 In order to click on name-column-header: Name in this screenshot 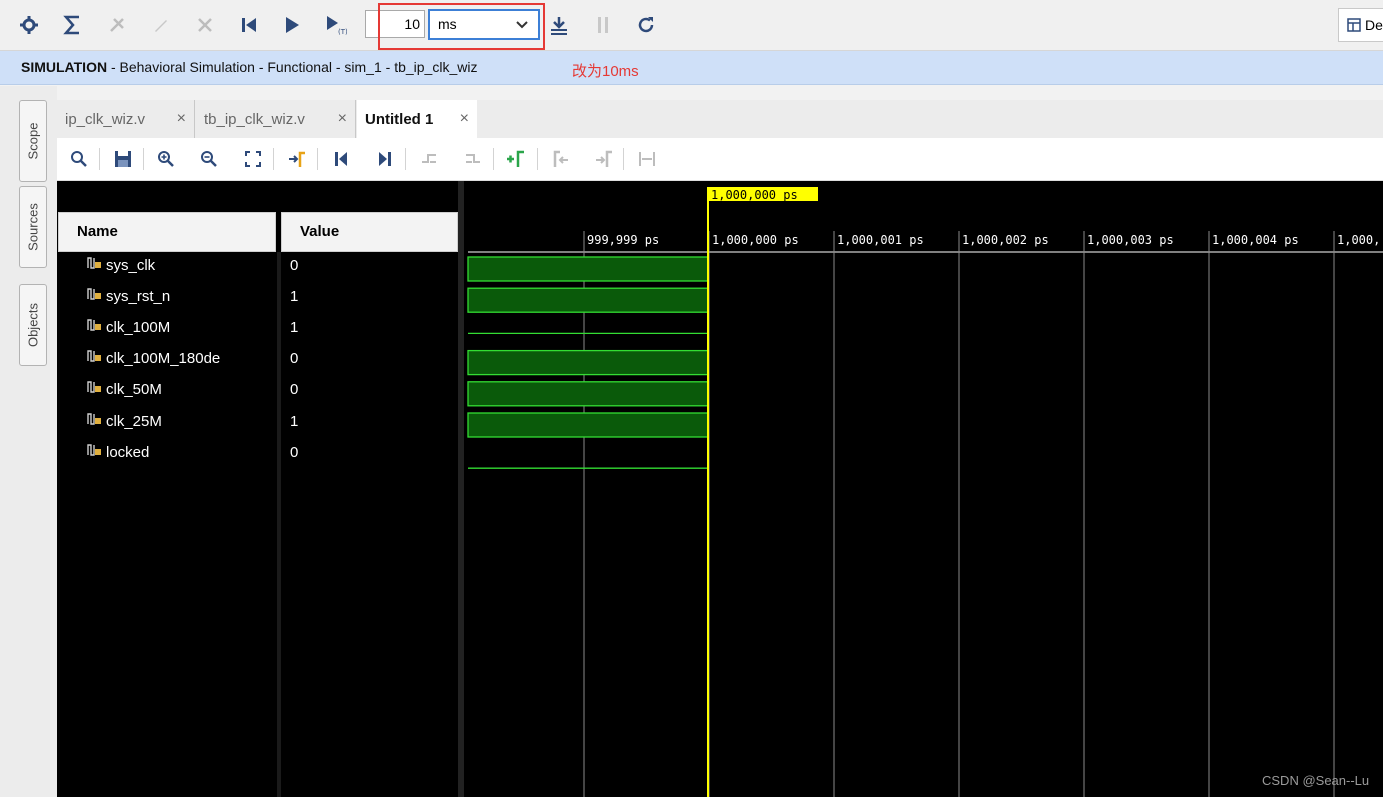, I will do `click(167, 232)`.